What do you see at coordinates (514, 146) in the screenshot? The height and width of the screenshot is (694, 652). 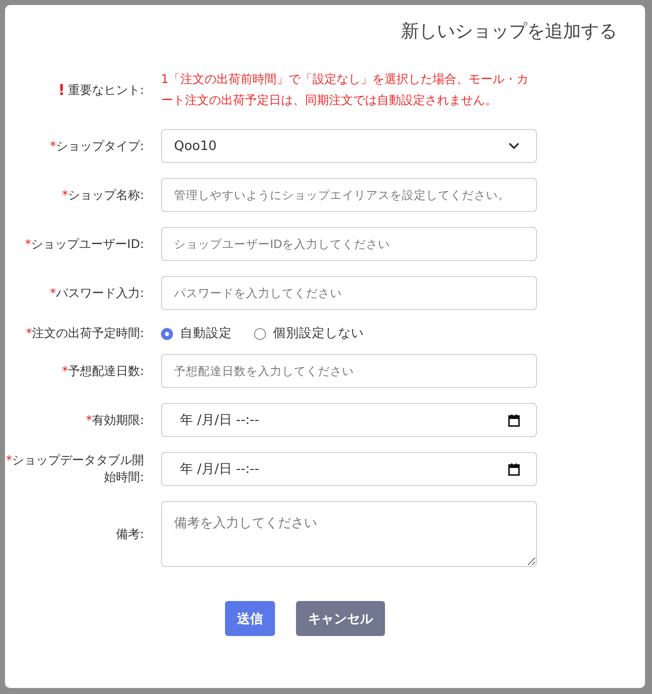 I see `chevron-down-icon` at bounding box center [514, 146].